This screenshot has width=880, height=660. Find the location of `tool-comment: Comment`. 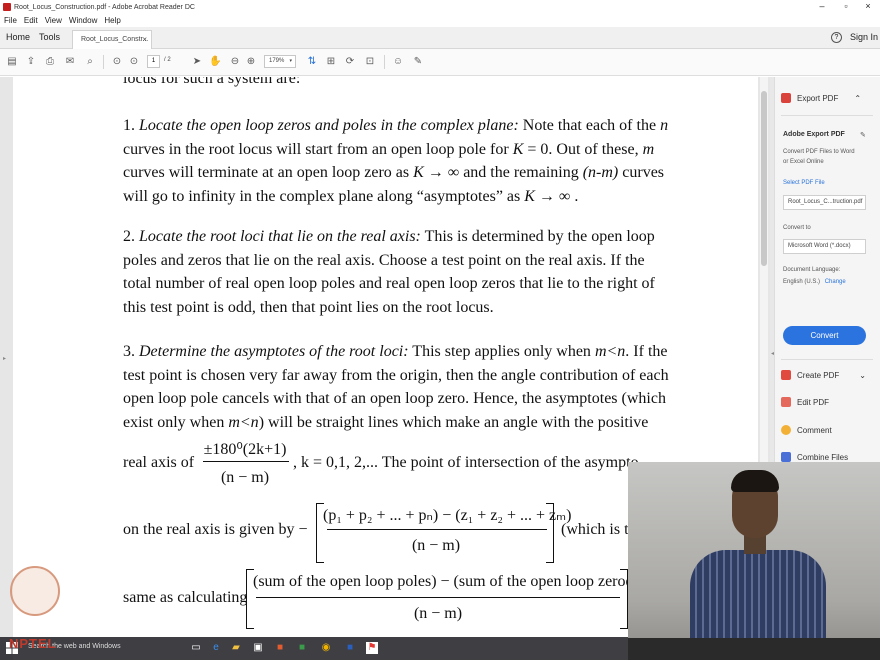

tool-comment: Comment is located at coordinates (806, 430).